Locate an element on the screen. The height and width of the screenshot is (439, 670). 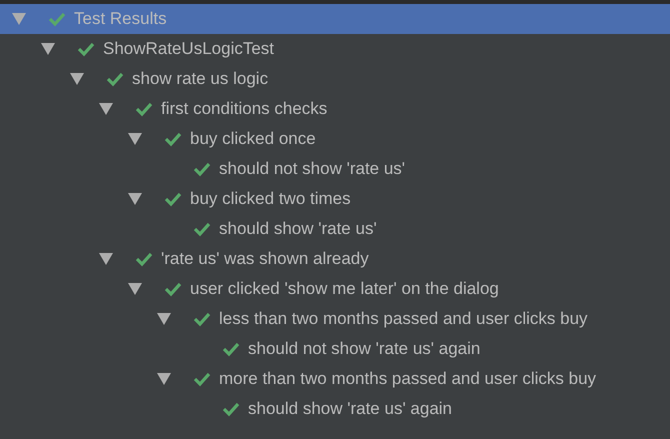
test-name: user clicked 'show me later' on the dialog is located at coordinates (344, 289).